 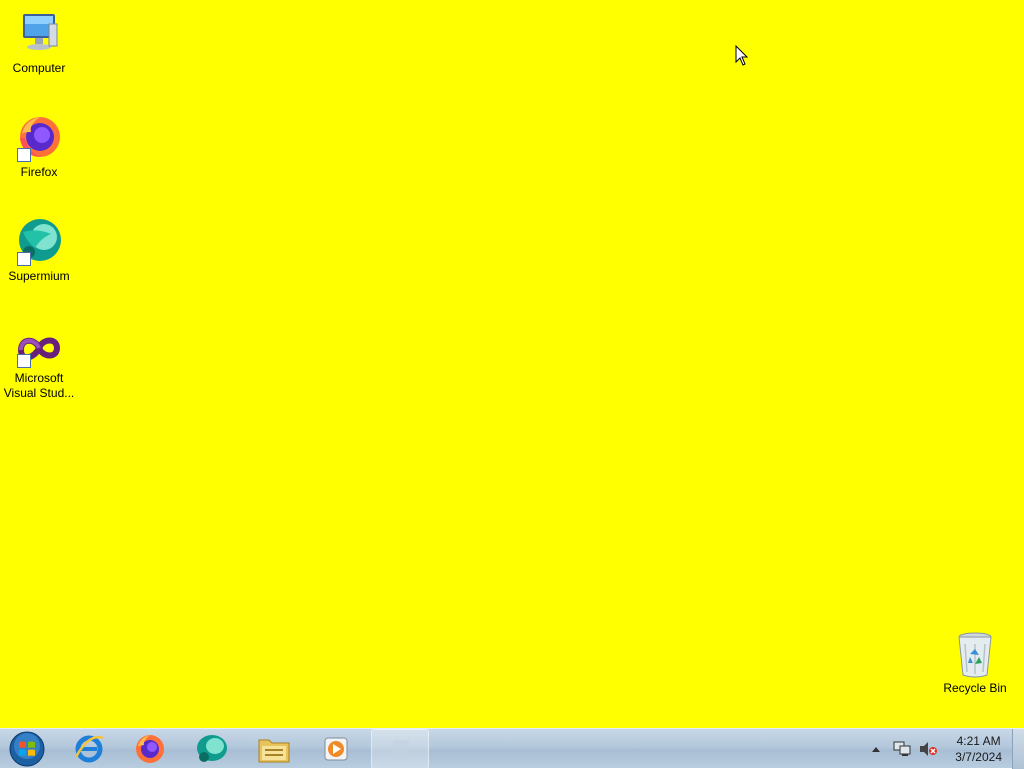 I want to click on clock-time: 4:21 AM, so click(x=978, y=741).